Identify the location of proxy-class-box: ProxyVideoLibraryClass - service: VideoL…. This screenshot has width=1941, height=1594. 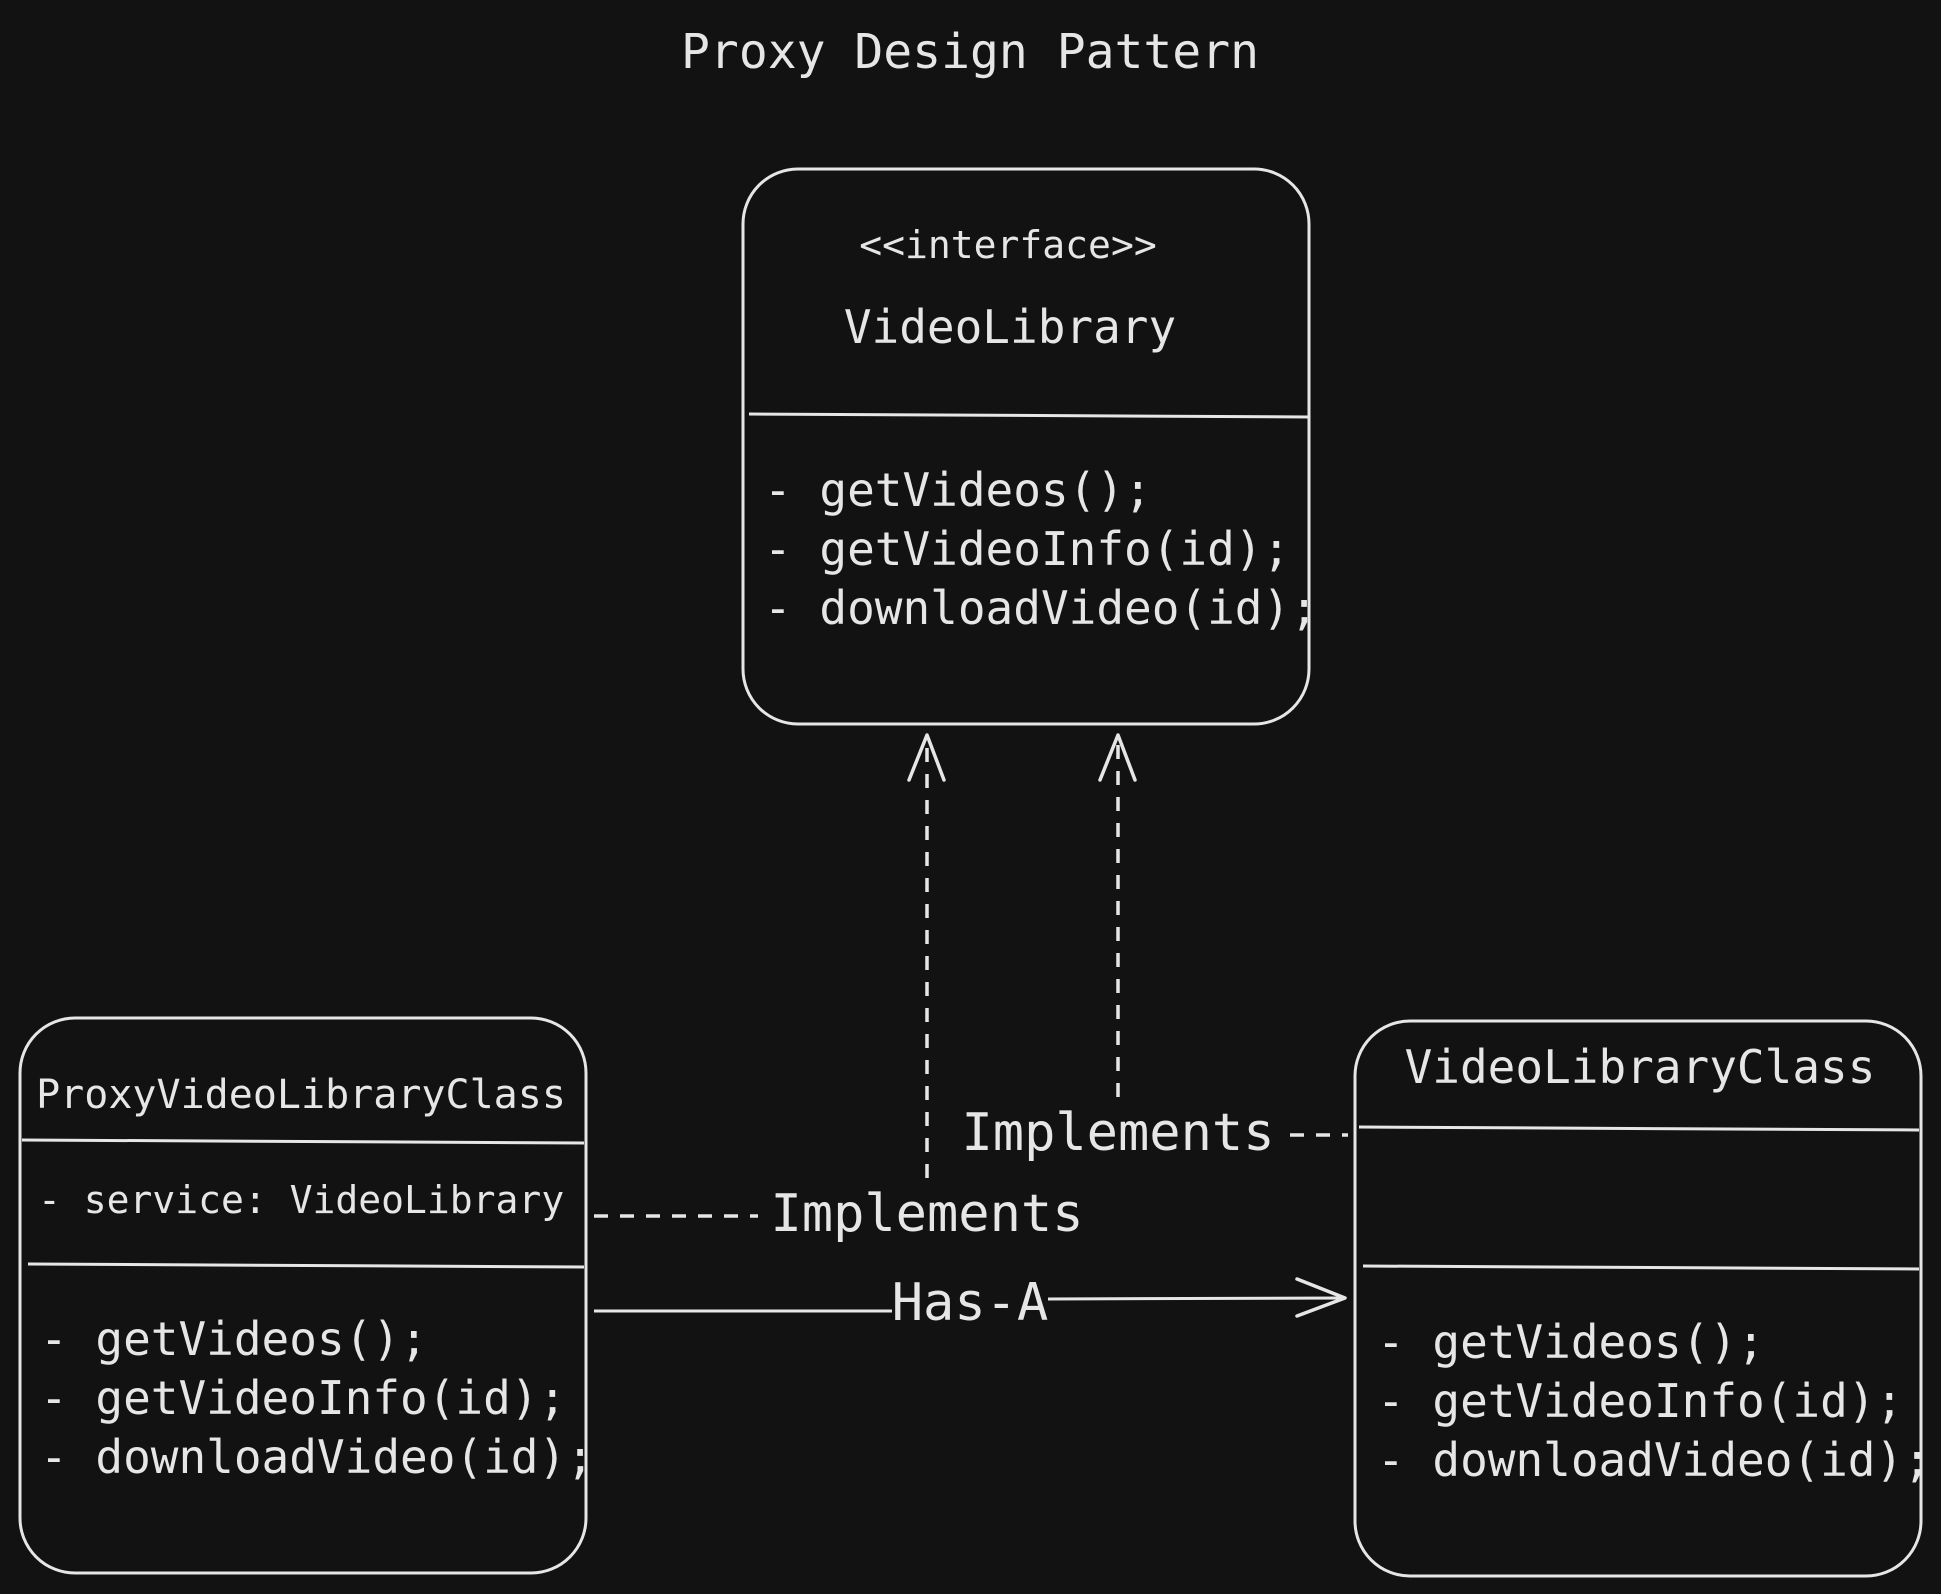
(306, 1295).